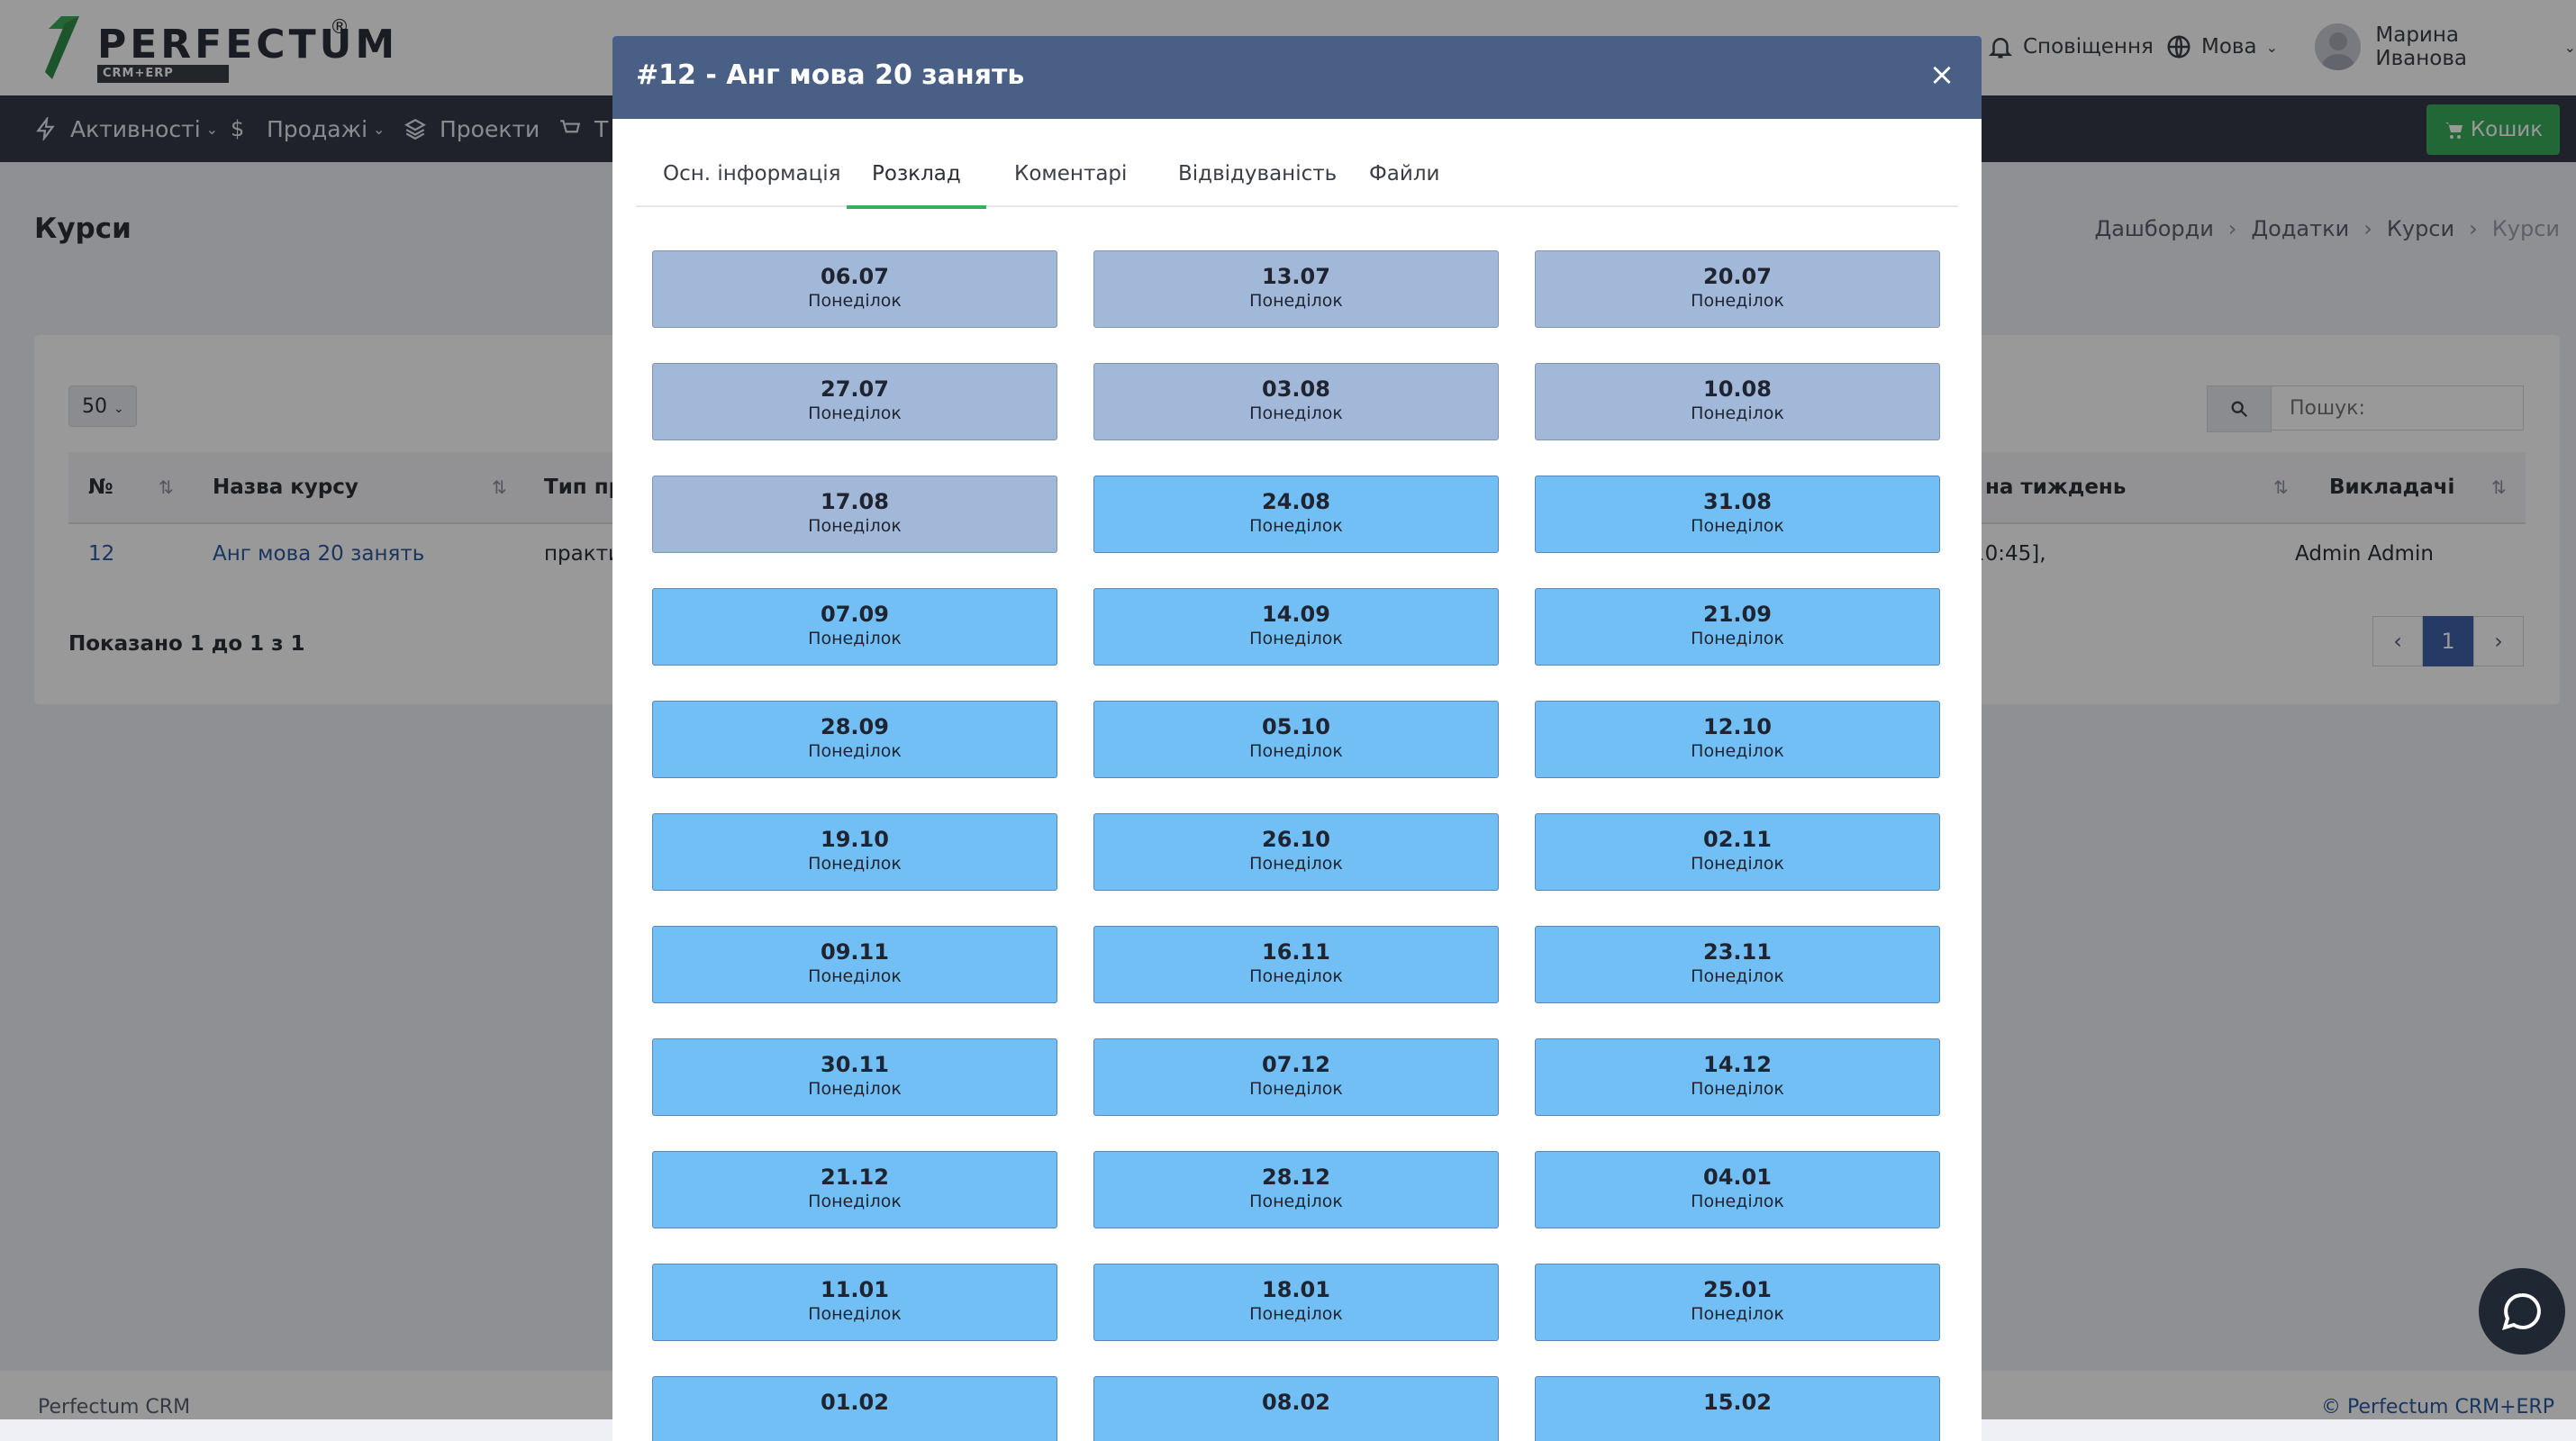 This screenshot has height=1441, width=2576. Describe the element at coordinates (855, 1064) in the screenshot. I see `lesson-date: 30.11` at that location.